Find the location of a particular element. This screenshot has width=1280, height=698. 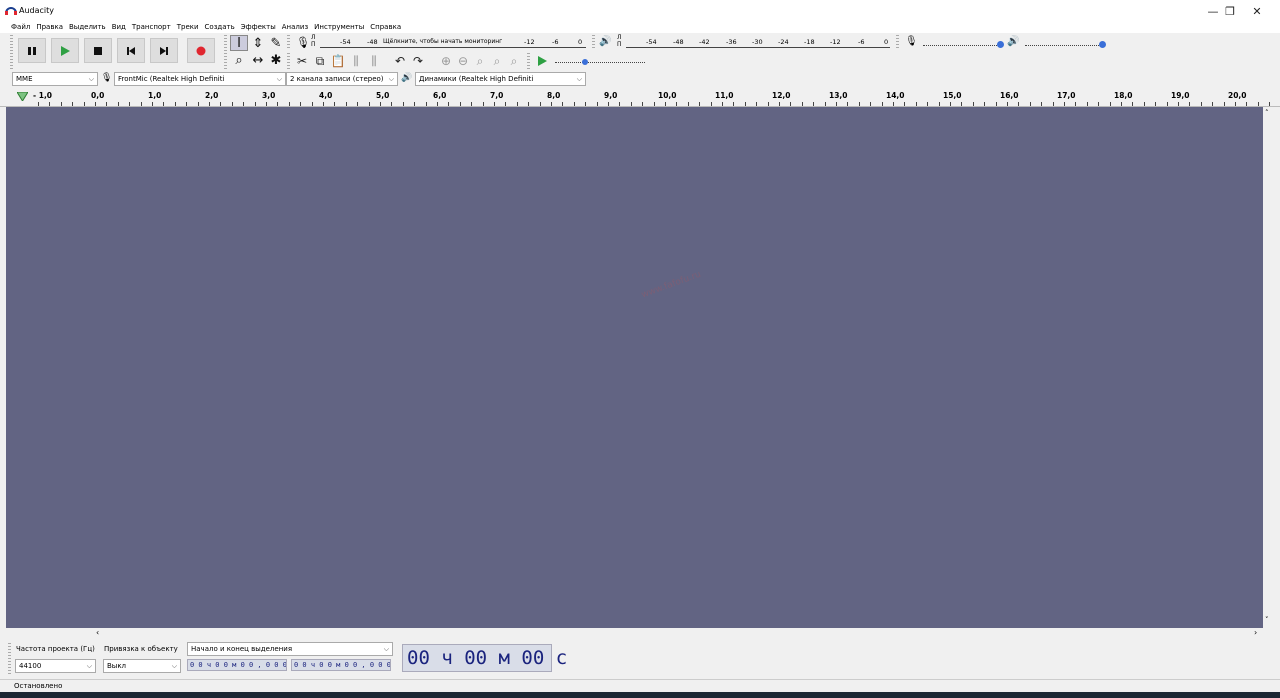

time-shift-tool: ↔ is located at coordinates (258, 60).